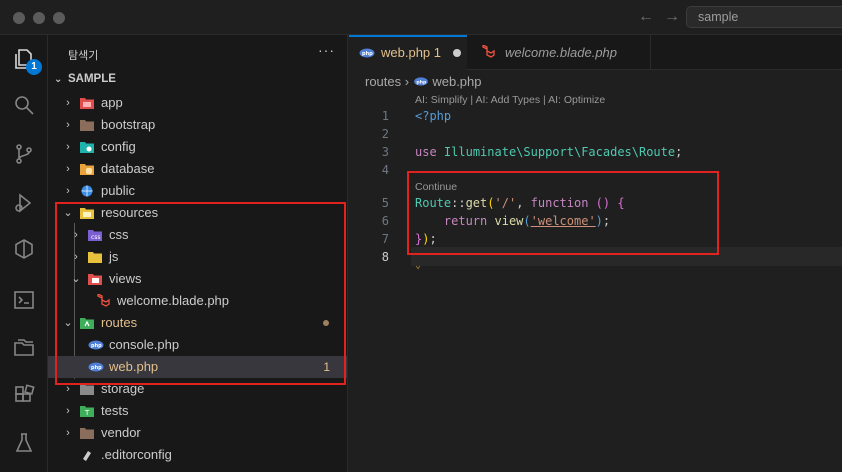 The width and height of the screenshot is (842, 472). What do you see at coordinates (672, 17) in the screenshot?
I see `forward-arrow-icon: →` at bounding box center [672, 17].